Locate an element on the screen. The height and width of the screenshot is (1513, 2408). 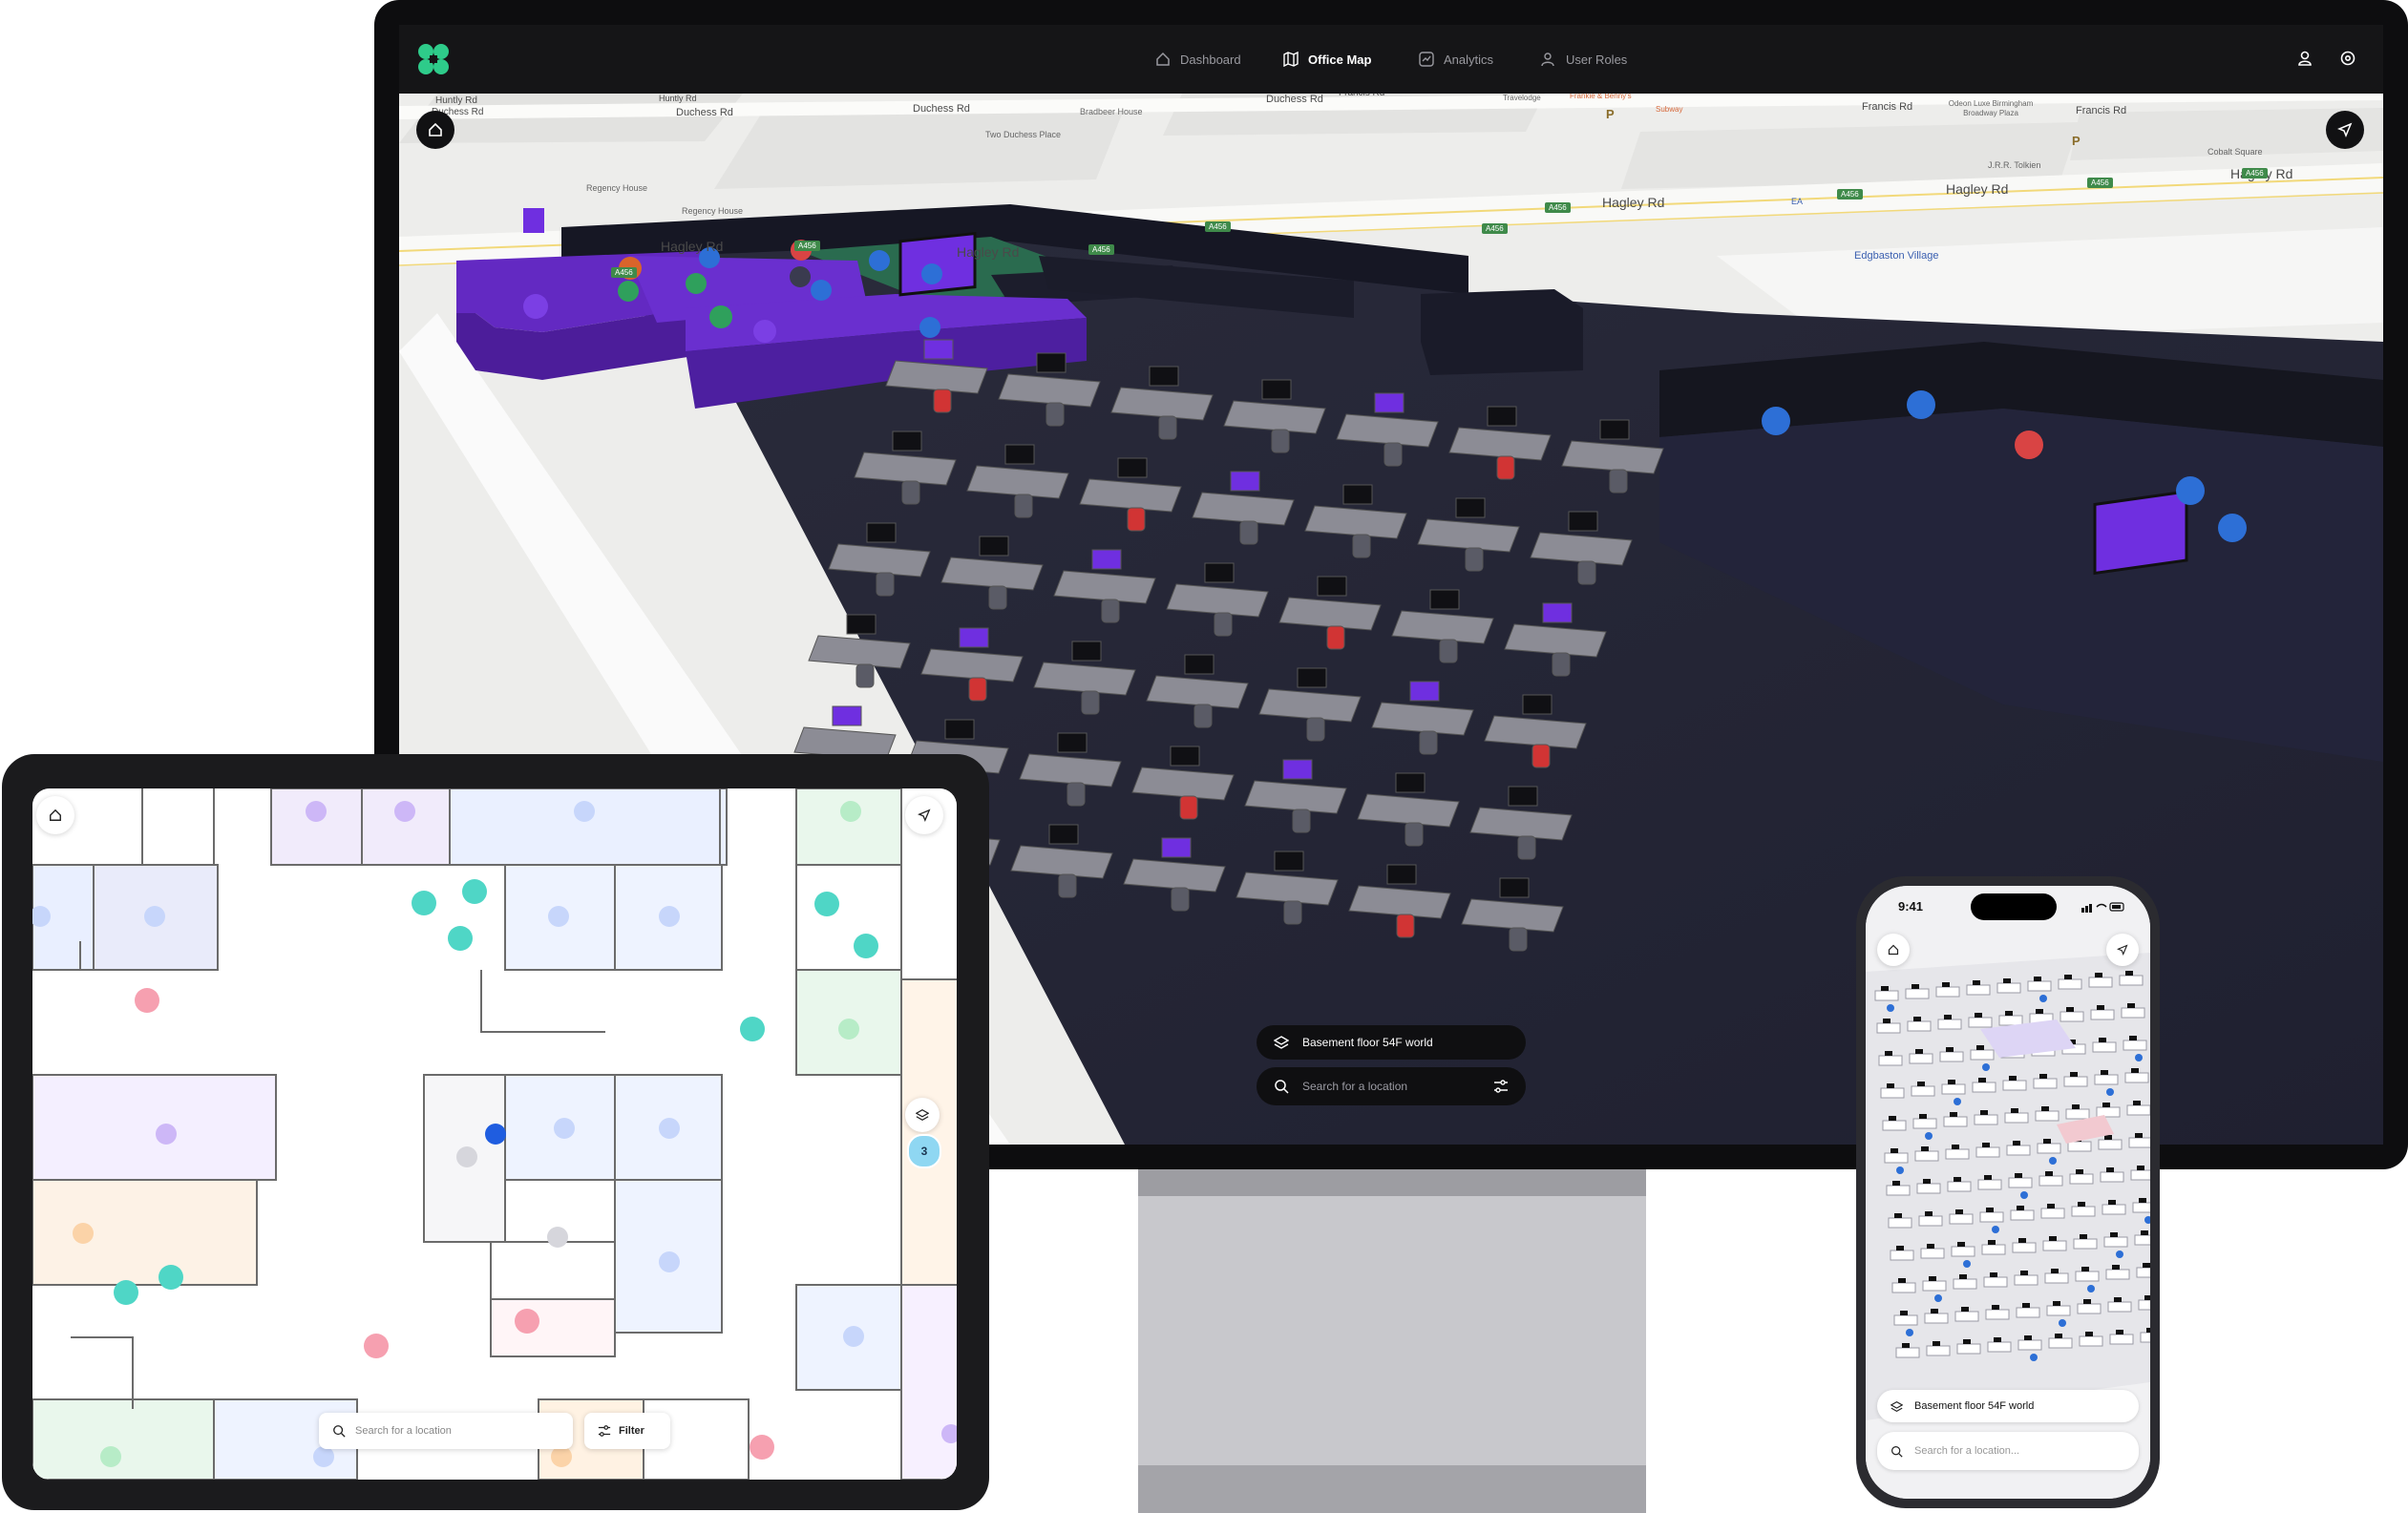
chair is located at coordinates (1448, 651).